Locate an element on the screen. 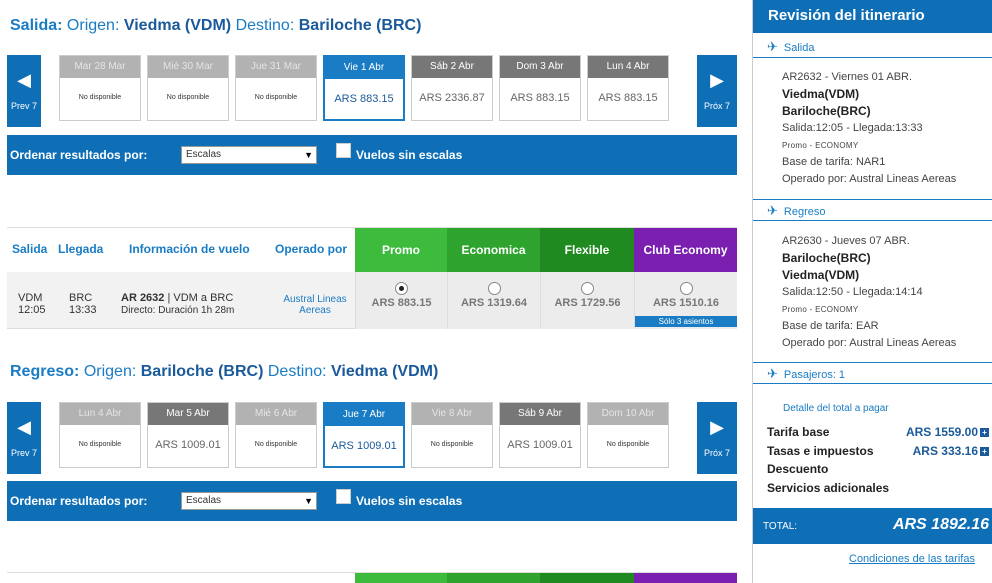 The height and width of the screenshot is (583, 992). conditions-link: Condiciones de las tarifas is located at coordinates (912, 559).